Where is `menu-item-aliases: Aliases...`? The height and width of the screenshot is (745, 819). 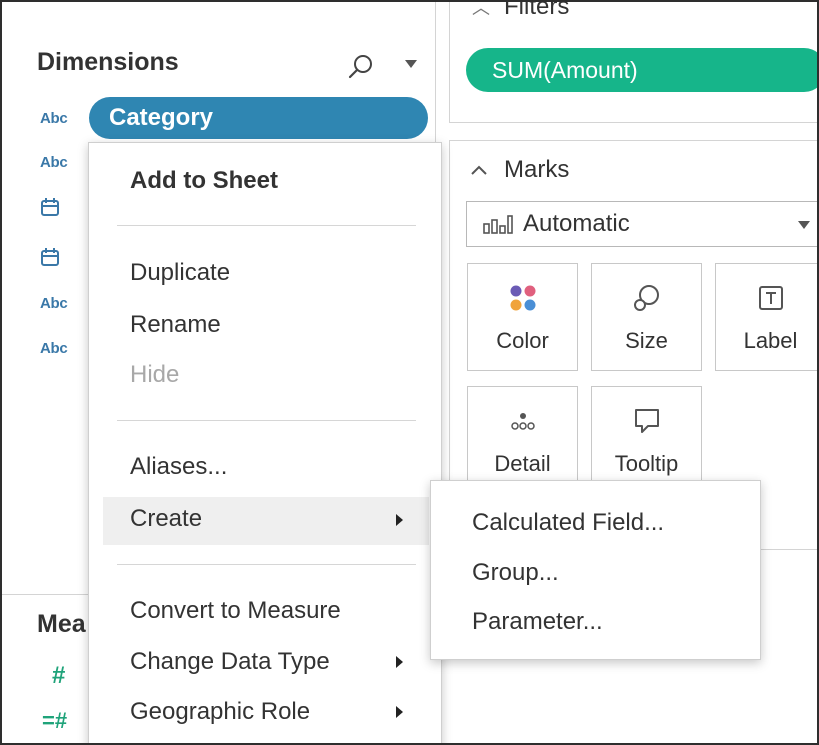
menu-item-aliases: Aliases... is located at coordinates (178, 467).